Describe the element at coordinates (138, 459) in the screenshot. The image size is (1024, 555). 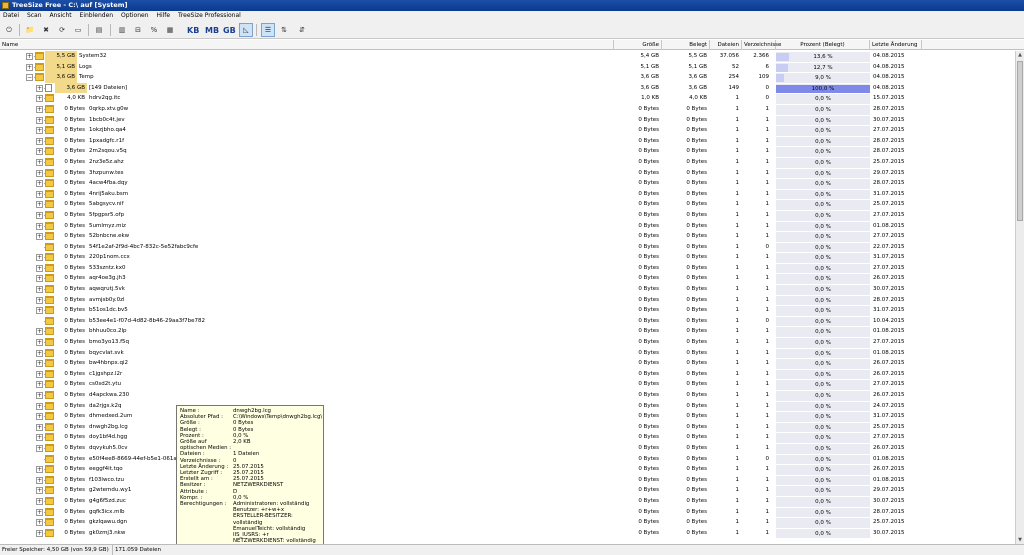
I see `item-name: e50f4ee8-8669-44ef-b5e1-061a8a0` at that location.